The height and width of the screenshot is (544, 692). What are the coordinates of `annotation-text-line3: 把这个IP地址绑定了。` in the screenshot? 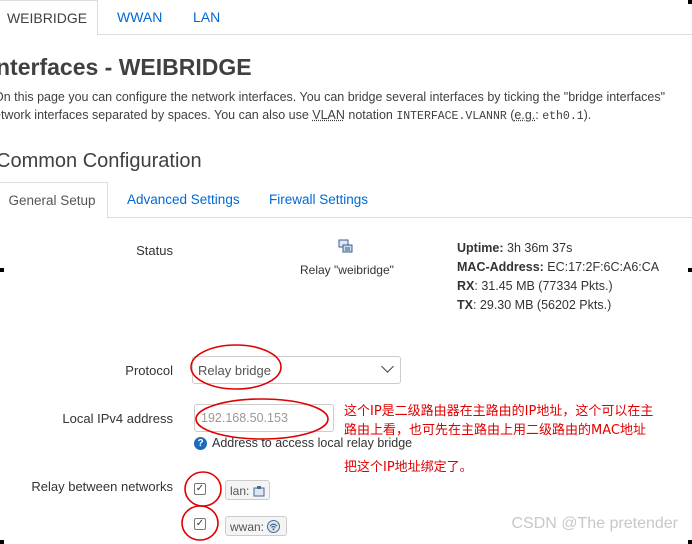 It's located at (408, 467).